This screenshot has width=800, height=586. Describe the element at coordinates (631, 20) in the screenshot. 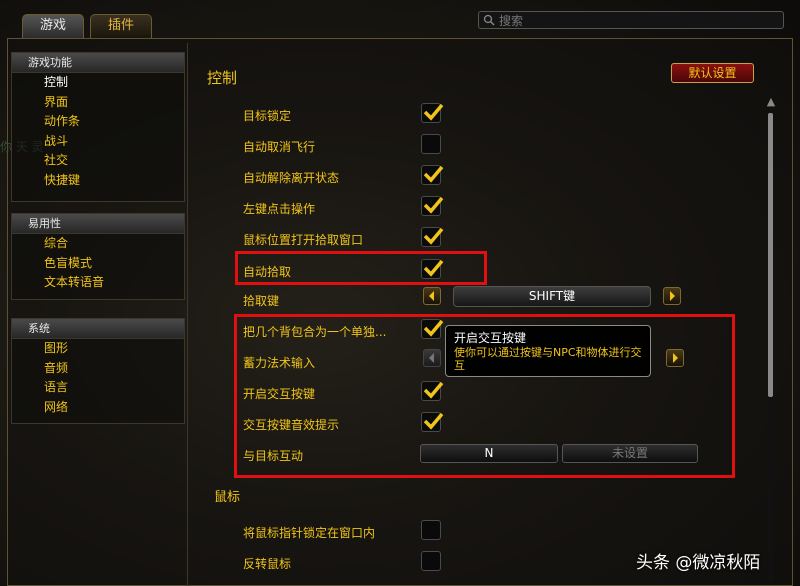

I see `search-input: 搜索` at that location.